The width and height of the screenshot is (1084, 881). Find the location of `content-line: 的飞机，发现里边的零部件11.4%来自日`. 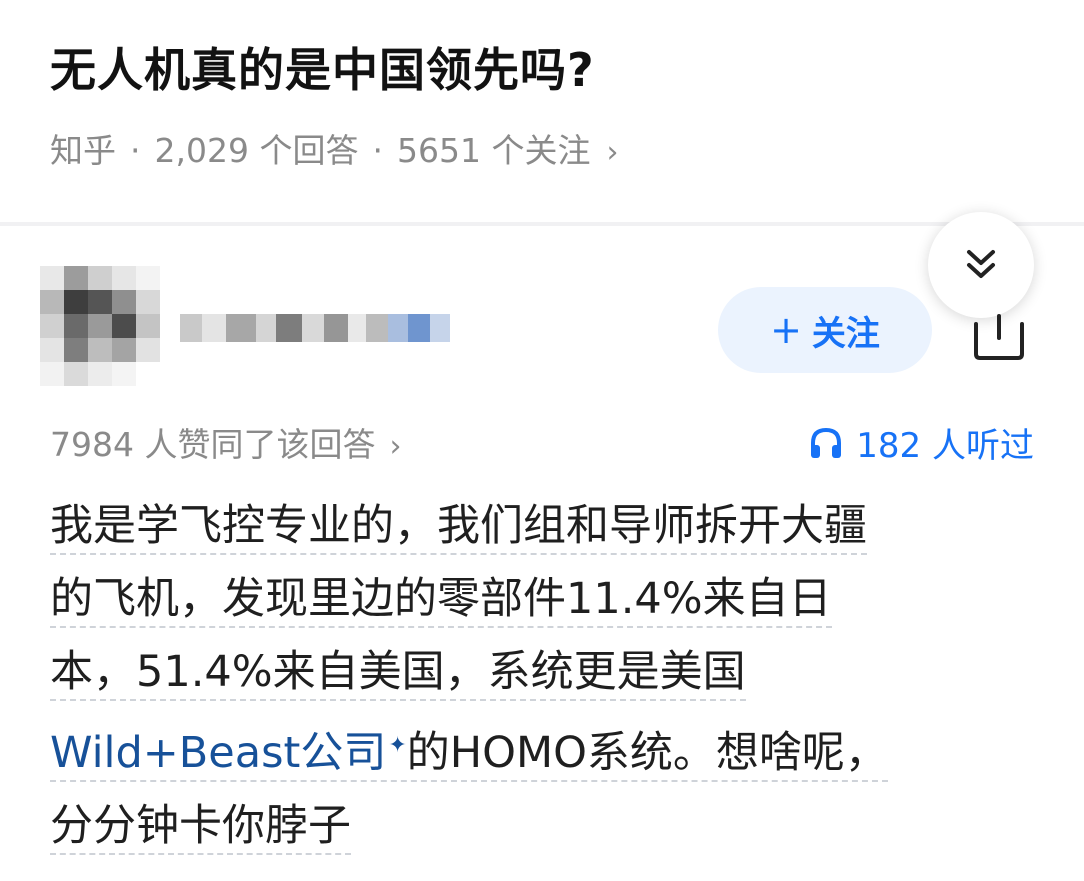

content-line: 的飞机，发现里边的零部件11.4%来自日 is located at coordinates (545, 599).